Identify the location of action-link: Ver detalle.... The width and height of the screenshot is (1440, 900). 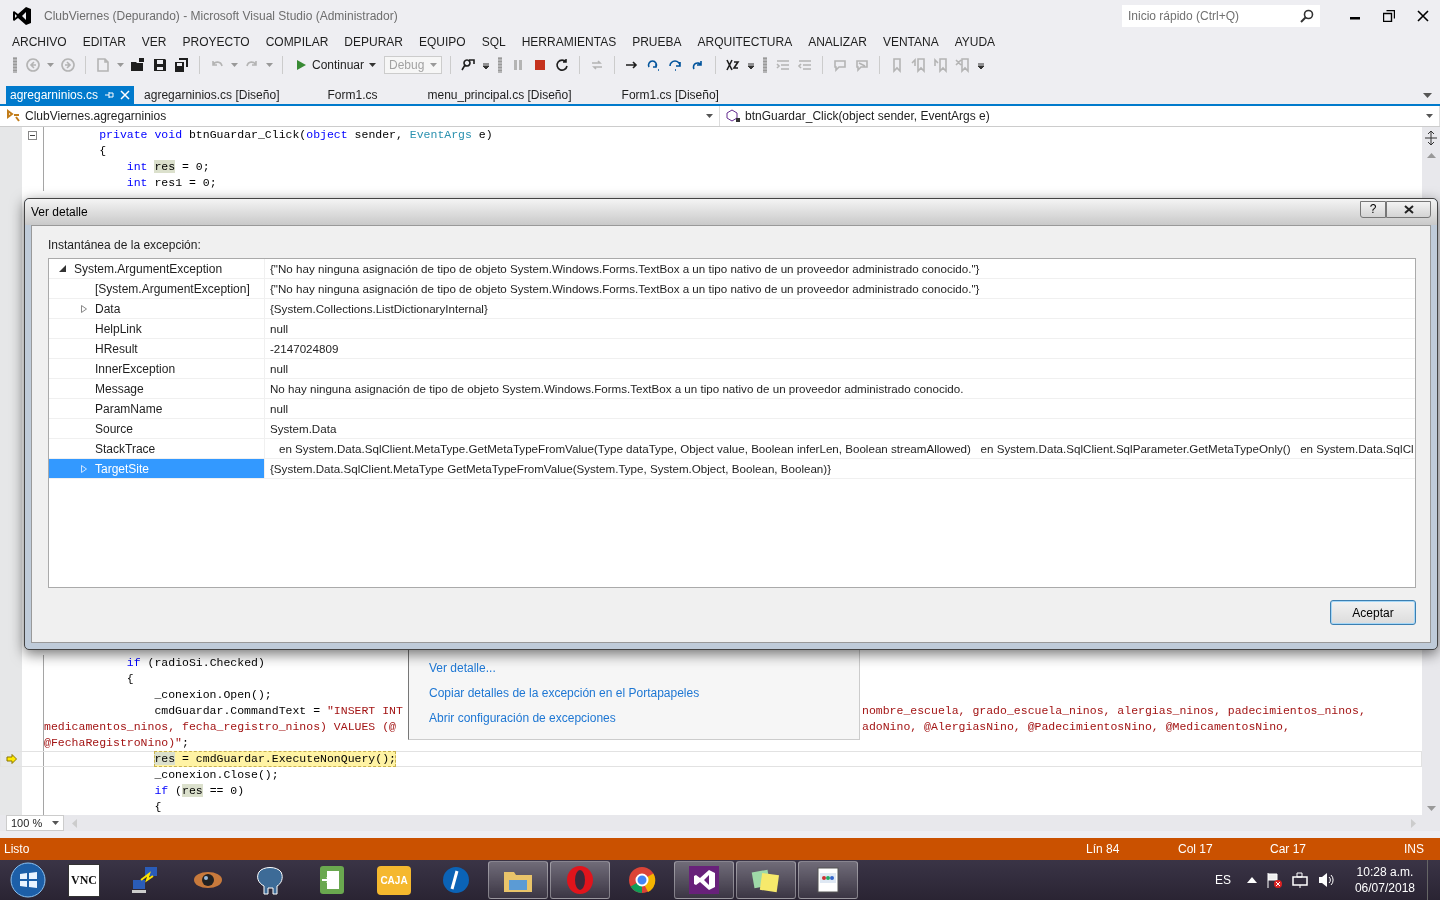
(644, 668).